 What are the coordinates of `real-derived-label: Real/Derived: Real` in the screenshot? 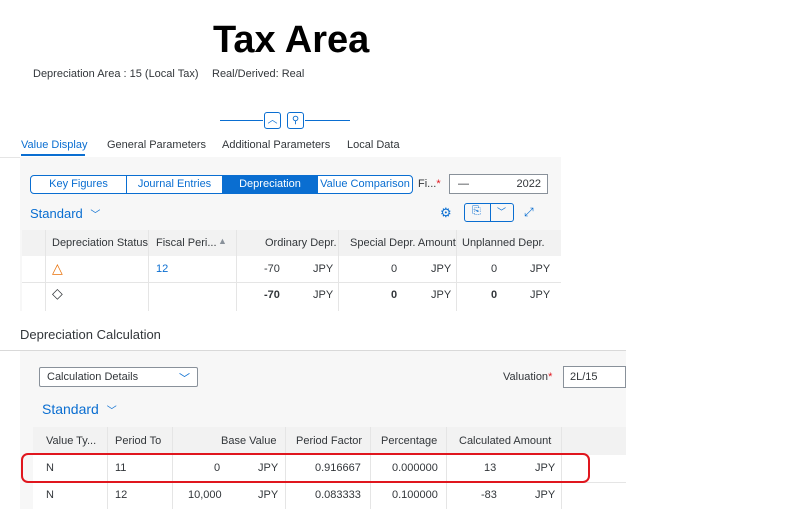 It's located at (258, 74).